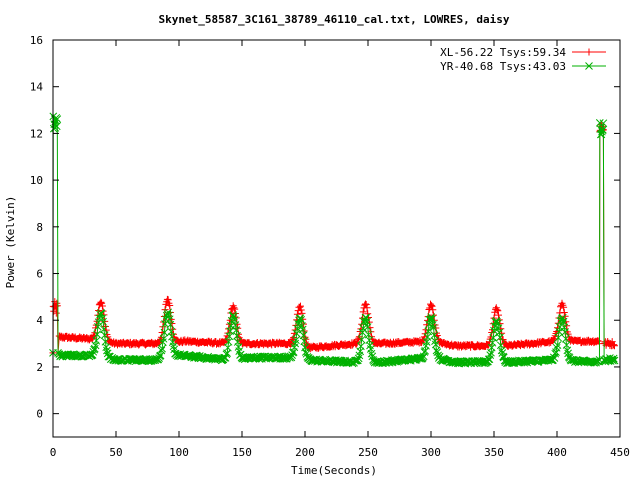  What do you see at coordinates (368, 452) in the screenshot?
I see `x-tick-label: 250` at bounding box center [368, 452].